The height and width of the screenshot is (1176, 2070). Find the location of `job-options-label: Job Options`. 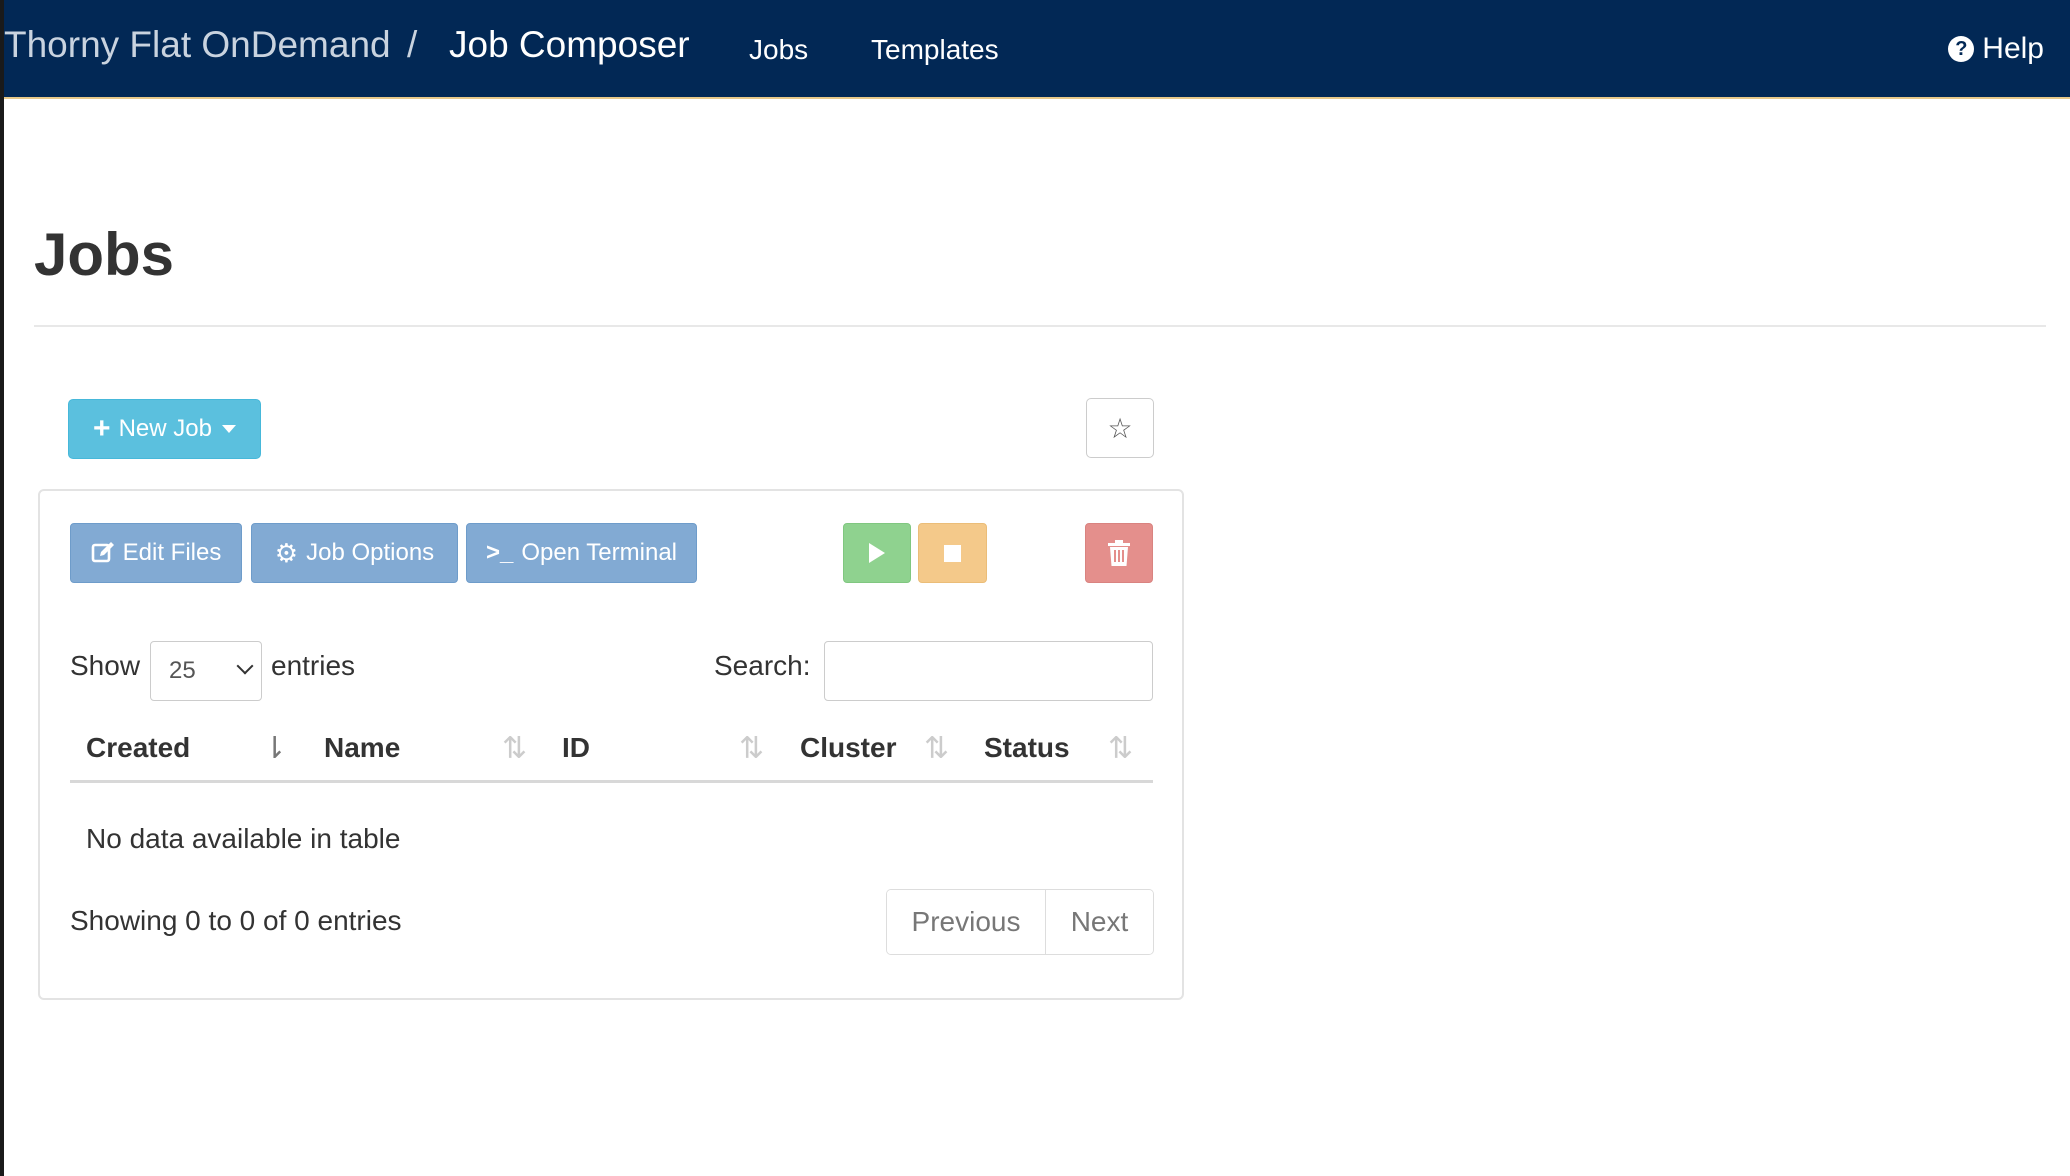

job-options-label: Job Options is located at coordinates (370, 552).